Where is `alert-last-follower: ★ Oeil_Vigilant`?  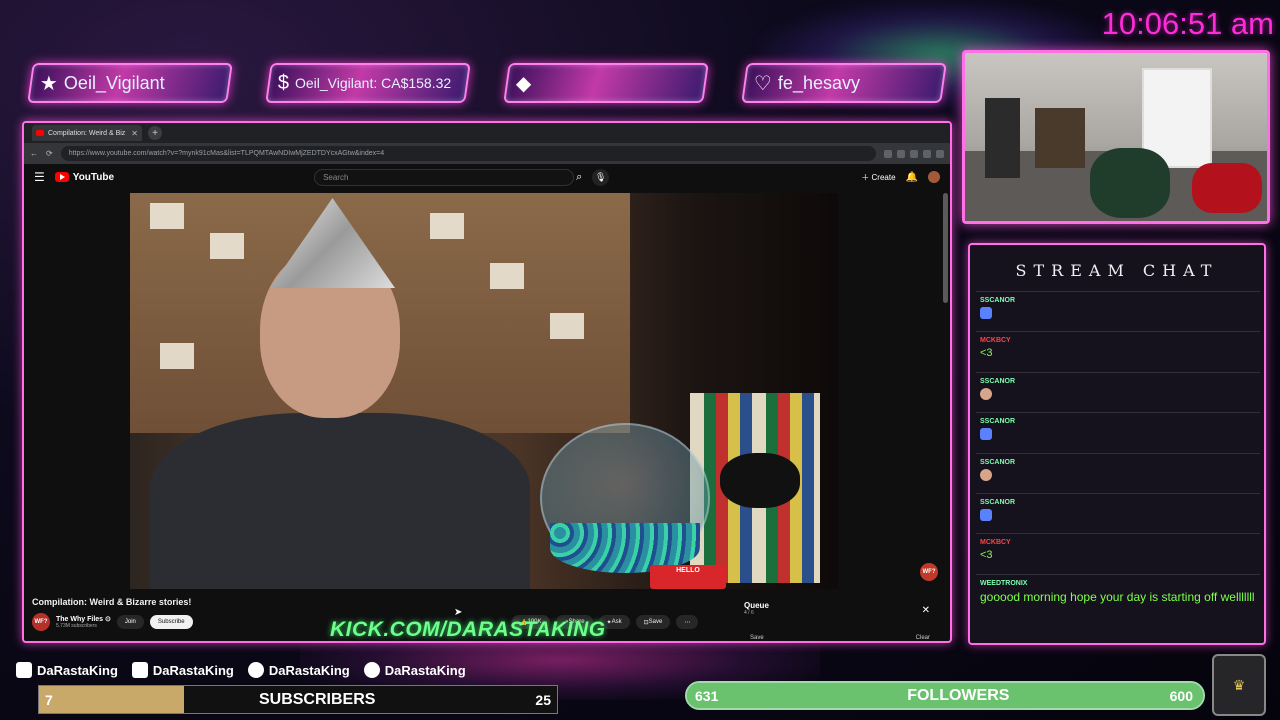 alert-last-follower: ★ Oeil_Vigilant is located at coordinates (130, 83).